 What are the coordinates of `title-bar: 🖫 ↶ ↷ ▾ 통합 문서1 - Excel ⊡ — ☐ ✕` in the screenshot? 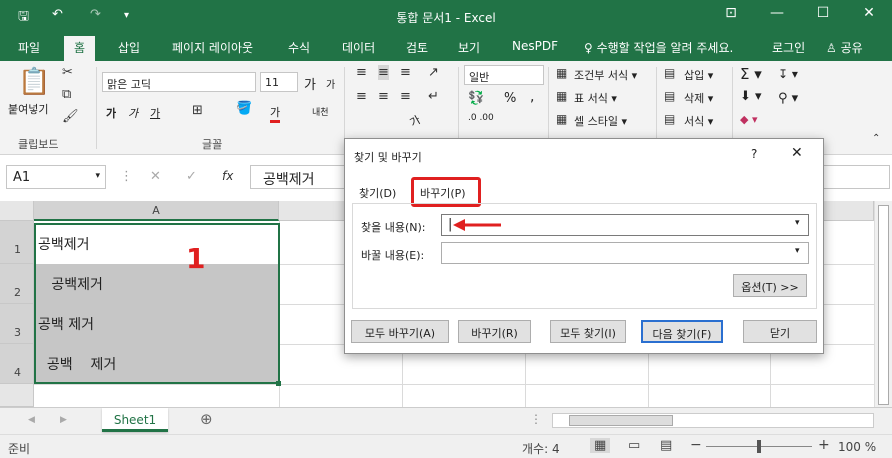 It's located at (446, 16).